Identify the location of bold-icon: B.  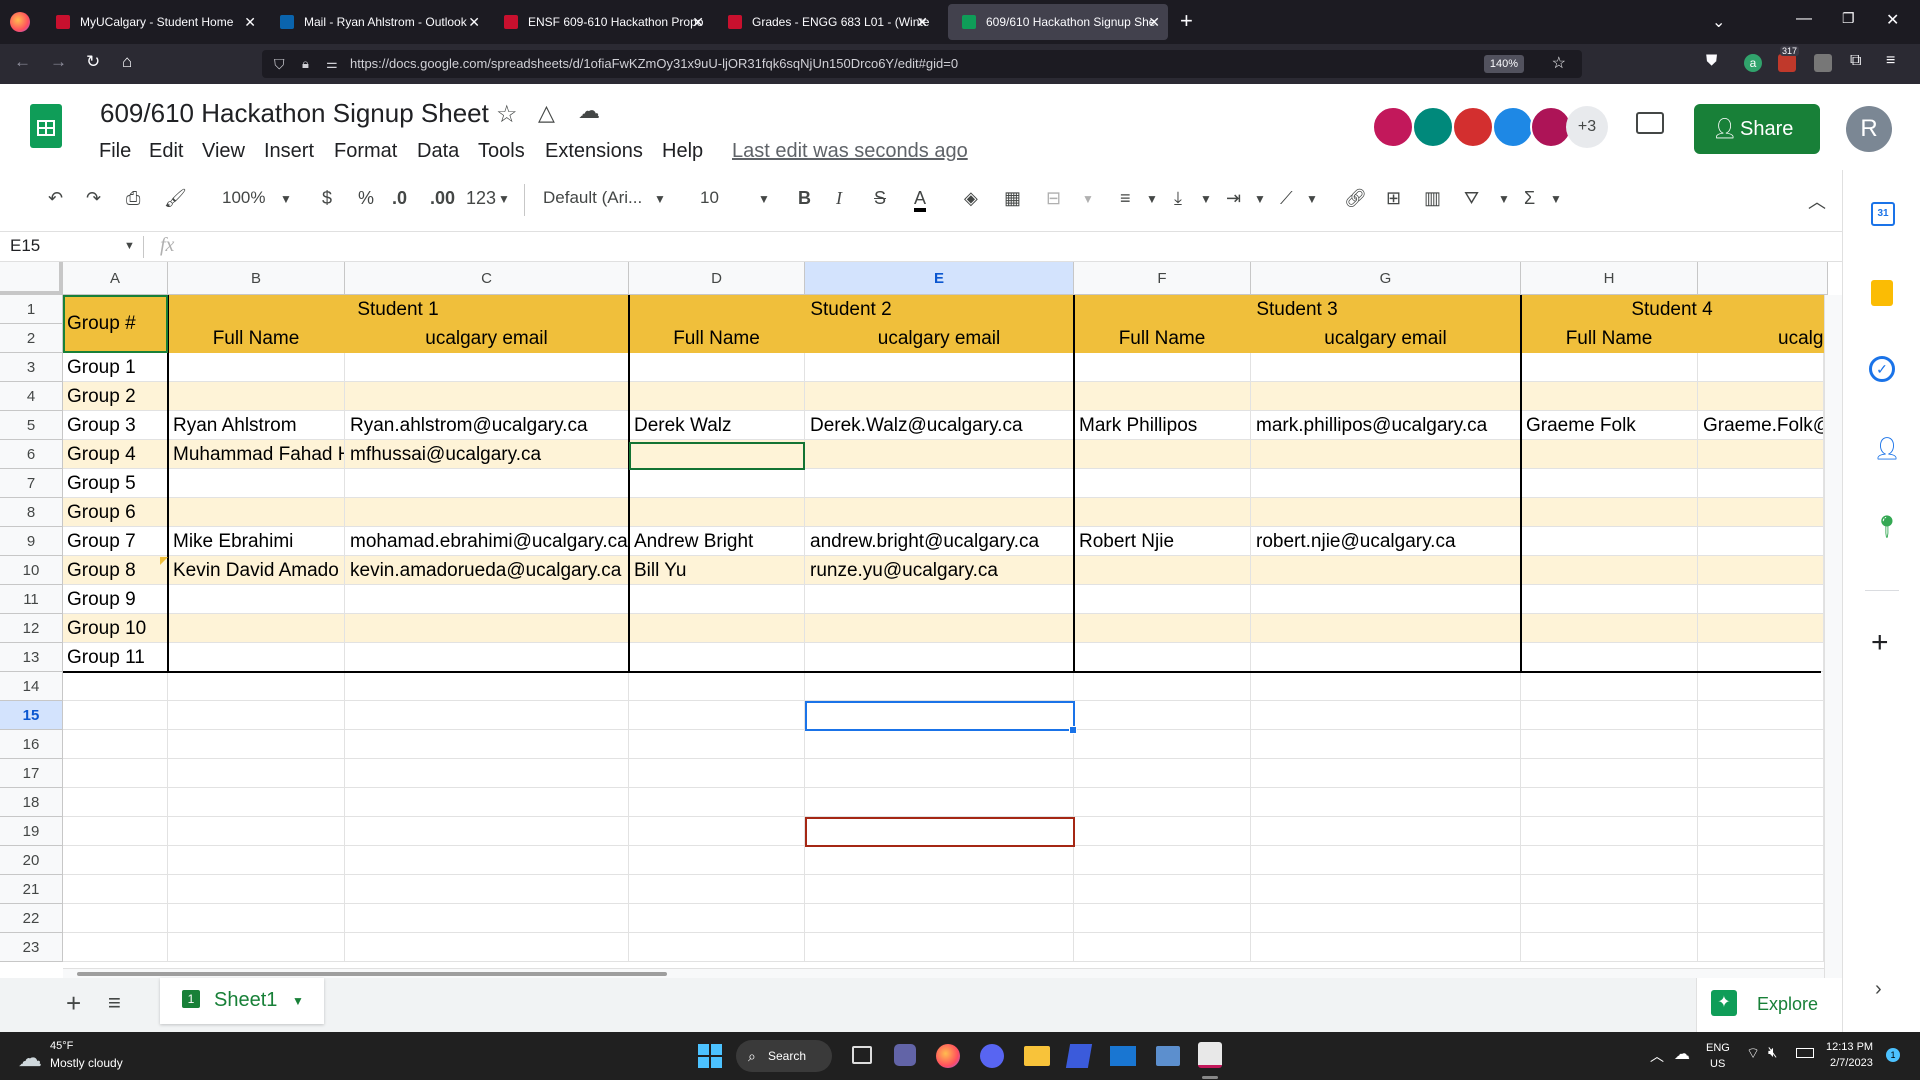
(804, 198).